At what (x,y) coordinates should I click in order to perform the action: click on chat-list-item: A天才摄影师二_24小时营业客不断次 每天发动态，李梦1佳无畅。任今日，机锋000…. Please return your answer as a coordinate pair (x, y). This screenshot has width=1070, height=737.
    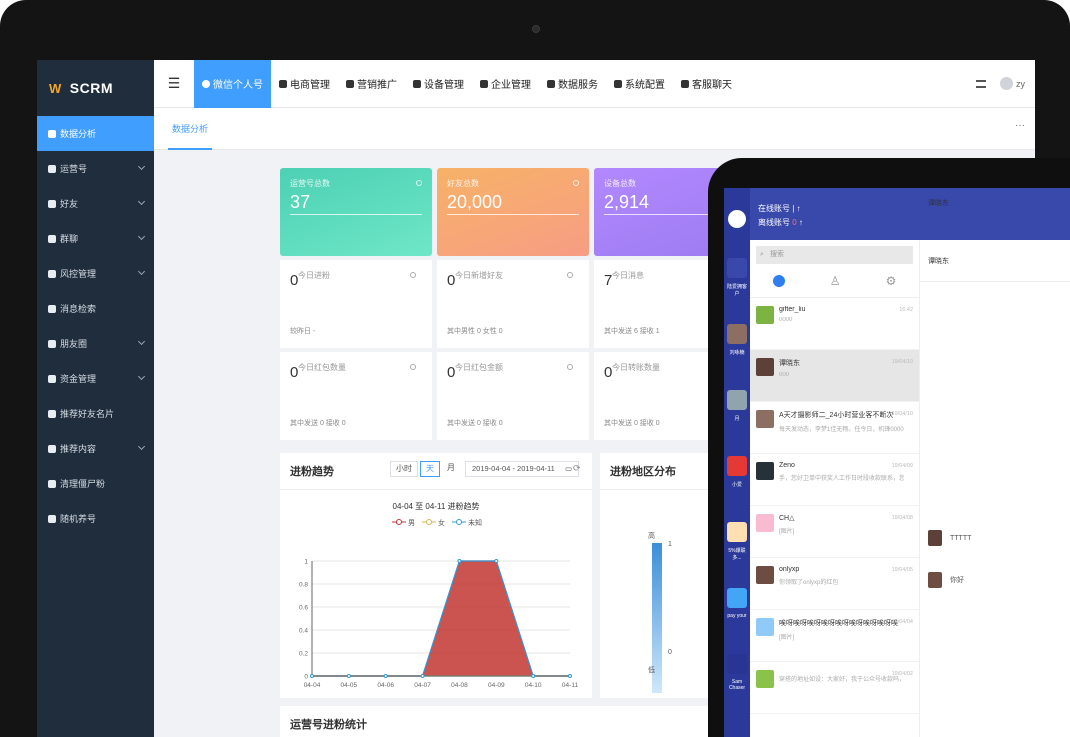
    Looking at the image, I should click on (834, 428).